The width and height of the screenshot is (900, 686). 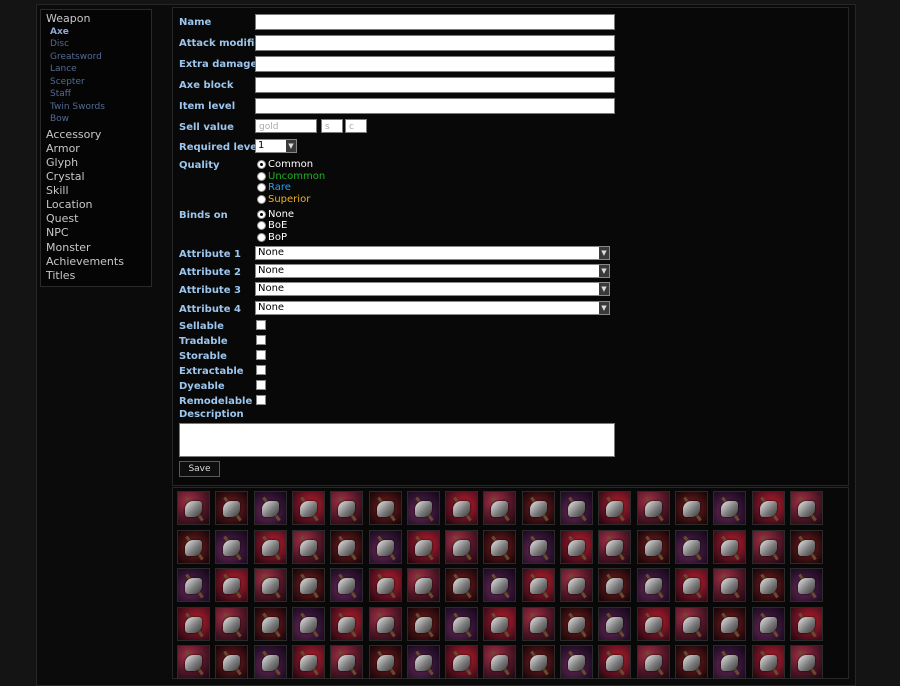 What do you see at coordinates (285, 164) in the screenshot?
I see `quality-option-common: Common` at bounding box center [285, 164].